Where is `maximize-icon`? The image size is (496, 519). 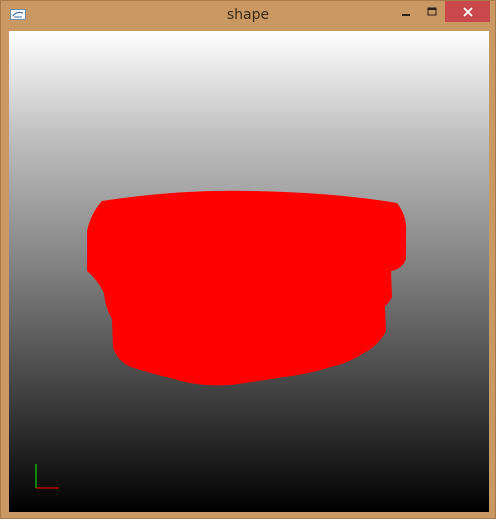 maximize-icon is located at coordinates (432, 11).